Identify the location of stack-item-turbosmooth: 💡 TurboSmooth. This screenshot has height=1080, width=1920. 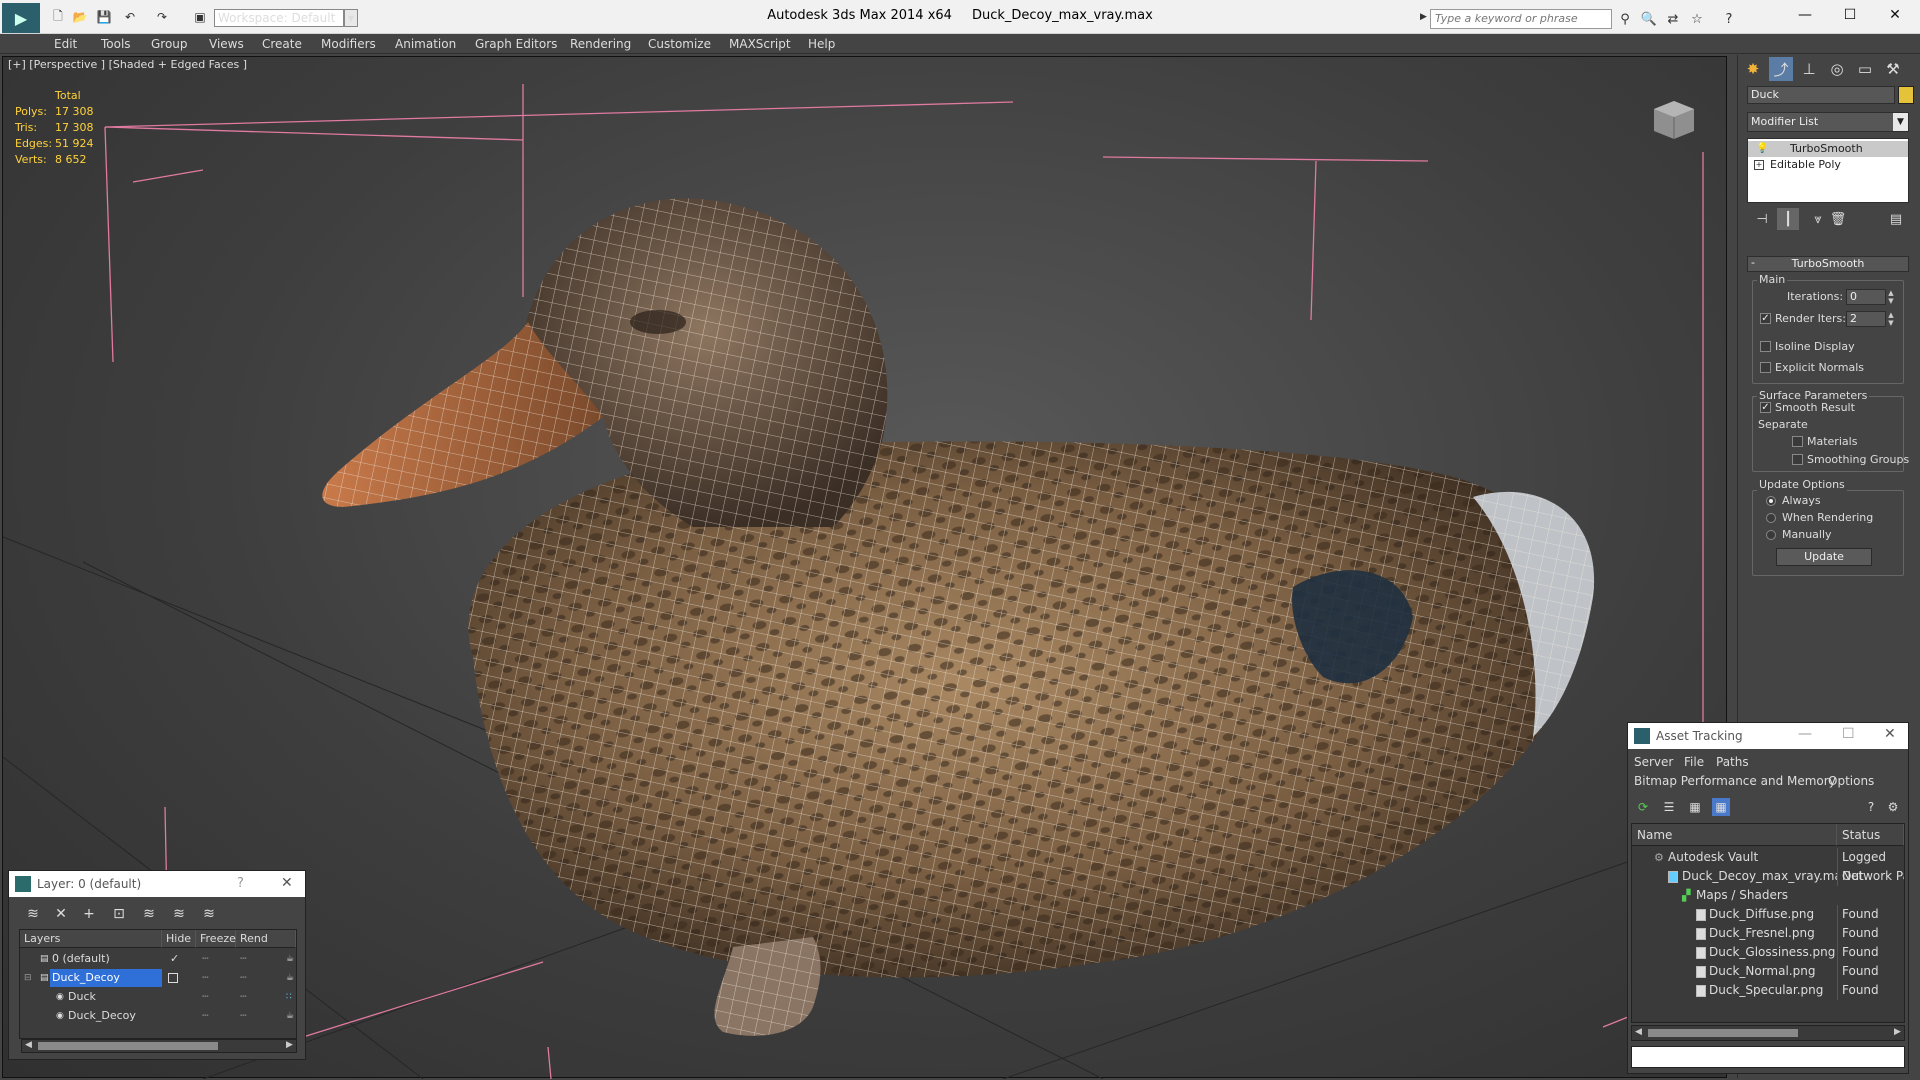
(1828, 149).